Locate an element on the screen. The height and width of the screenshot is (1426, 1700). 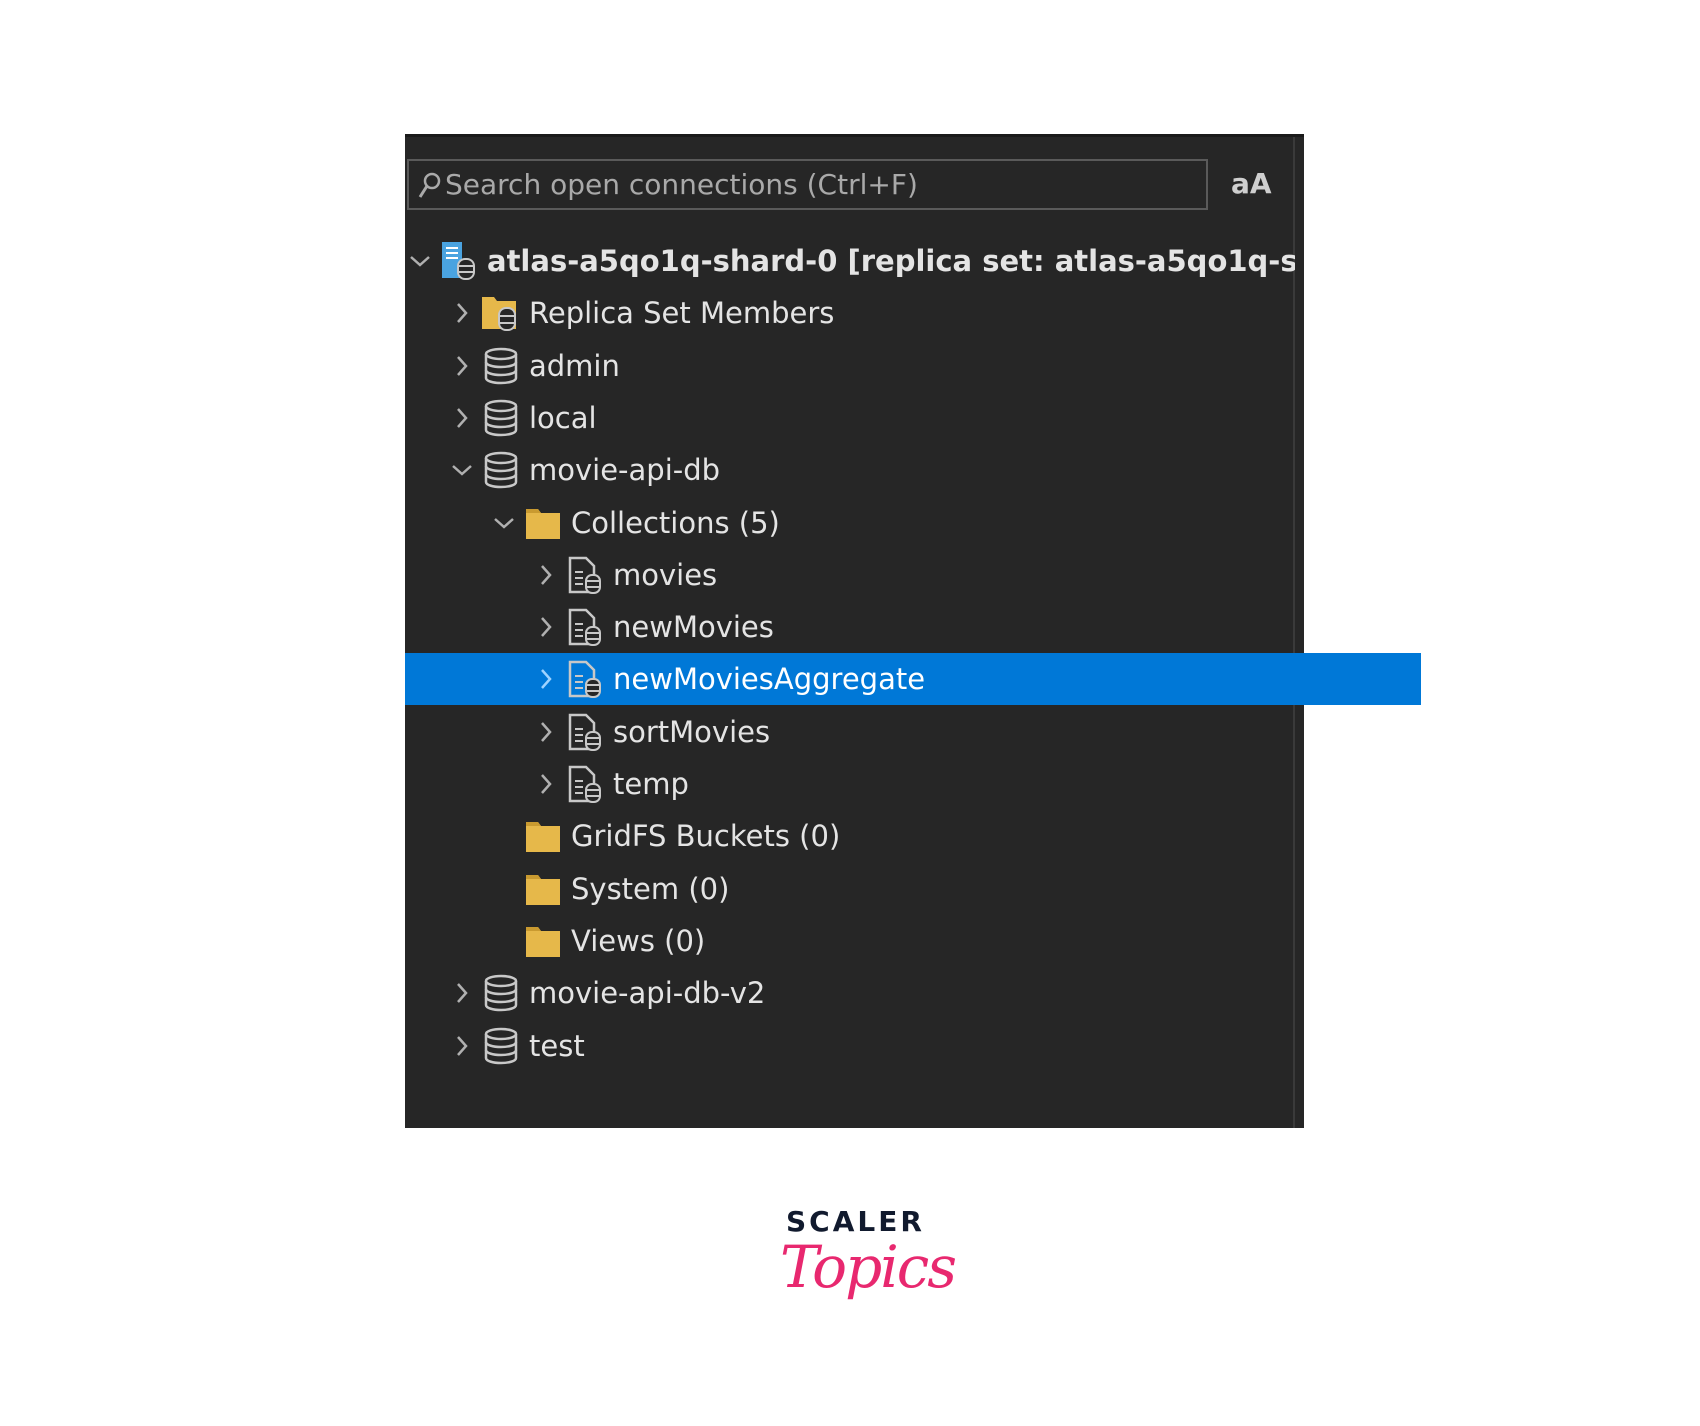
tree-item-label: System (0) is located at coordinates (650, 888).